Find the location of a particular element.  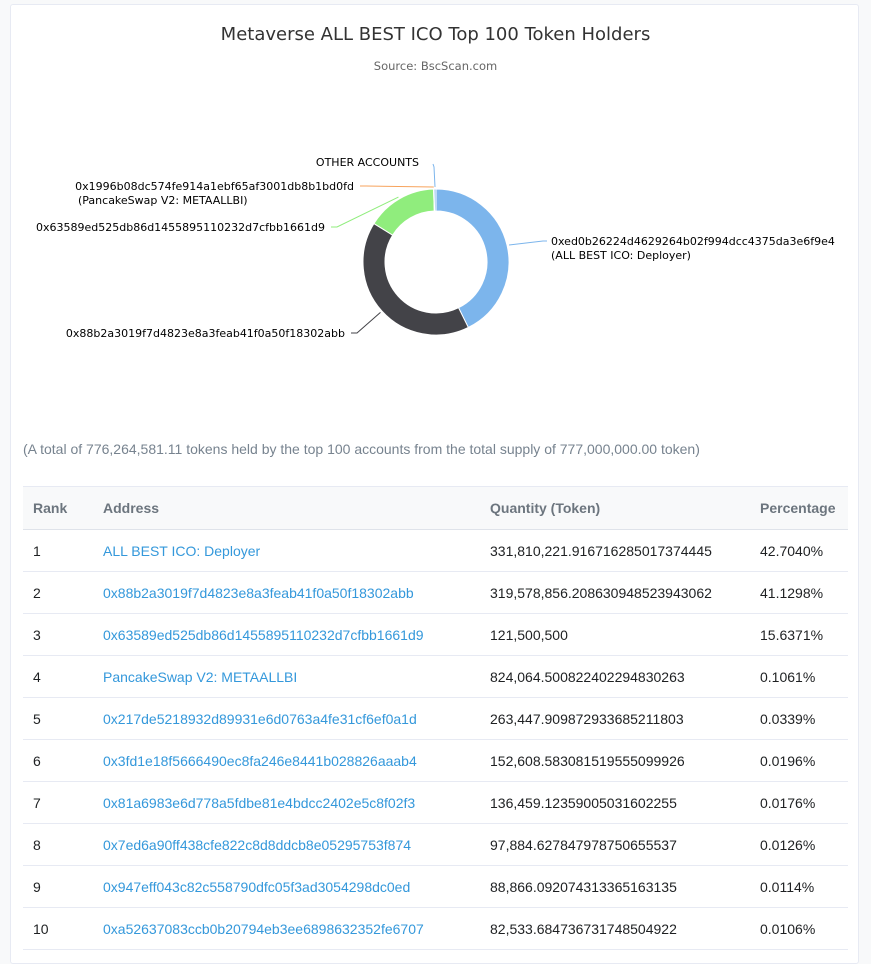

quantity-cell: 824,064.500822402294830263 is located at coordinates (615, 676).